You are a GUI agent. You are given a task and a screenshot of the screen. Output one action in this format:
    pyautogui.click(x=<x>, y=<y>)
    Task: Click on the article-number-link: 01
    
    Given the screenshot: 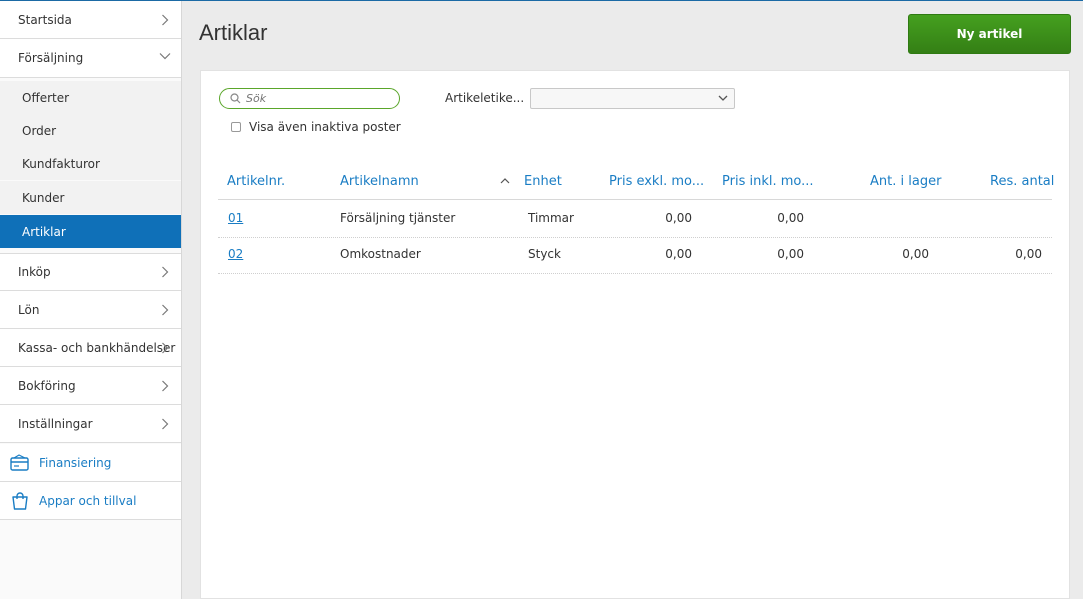 What is the action you would take?
    pyautogui.click(x=235, y=218)
    